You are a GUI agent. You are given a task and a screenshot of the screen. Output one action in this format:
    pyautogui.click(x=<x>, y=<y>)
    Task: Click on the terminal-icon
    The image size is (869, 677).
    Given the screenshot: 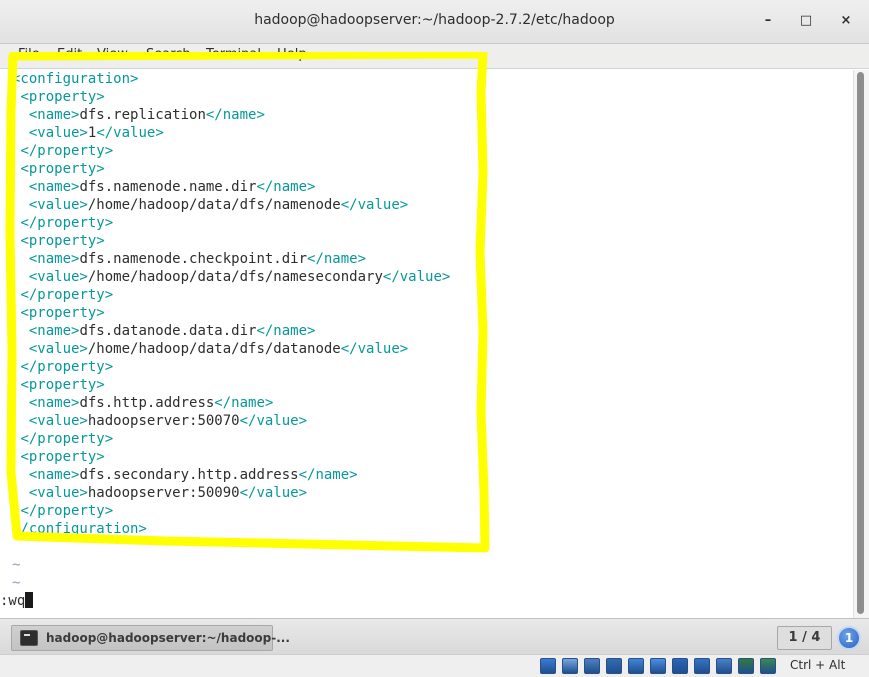 What is the action you would take?
    pyautogui.click(x=29, y=638)
    